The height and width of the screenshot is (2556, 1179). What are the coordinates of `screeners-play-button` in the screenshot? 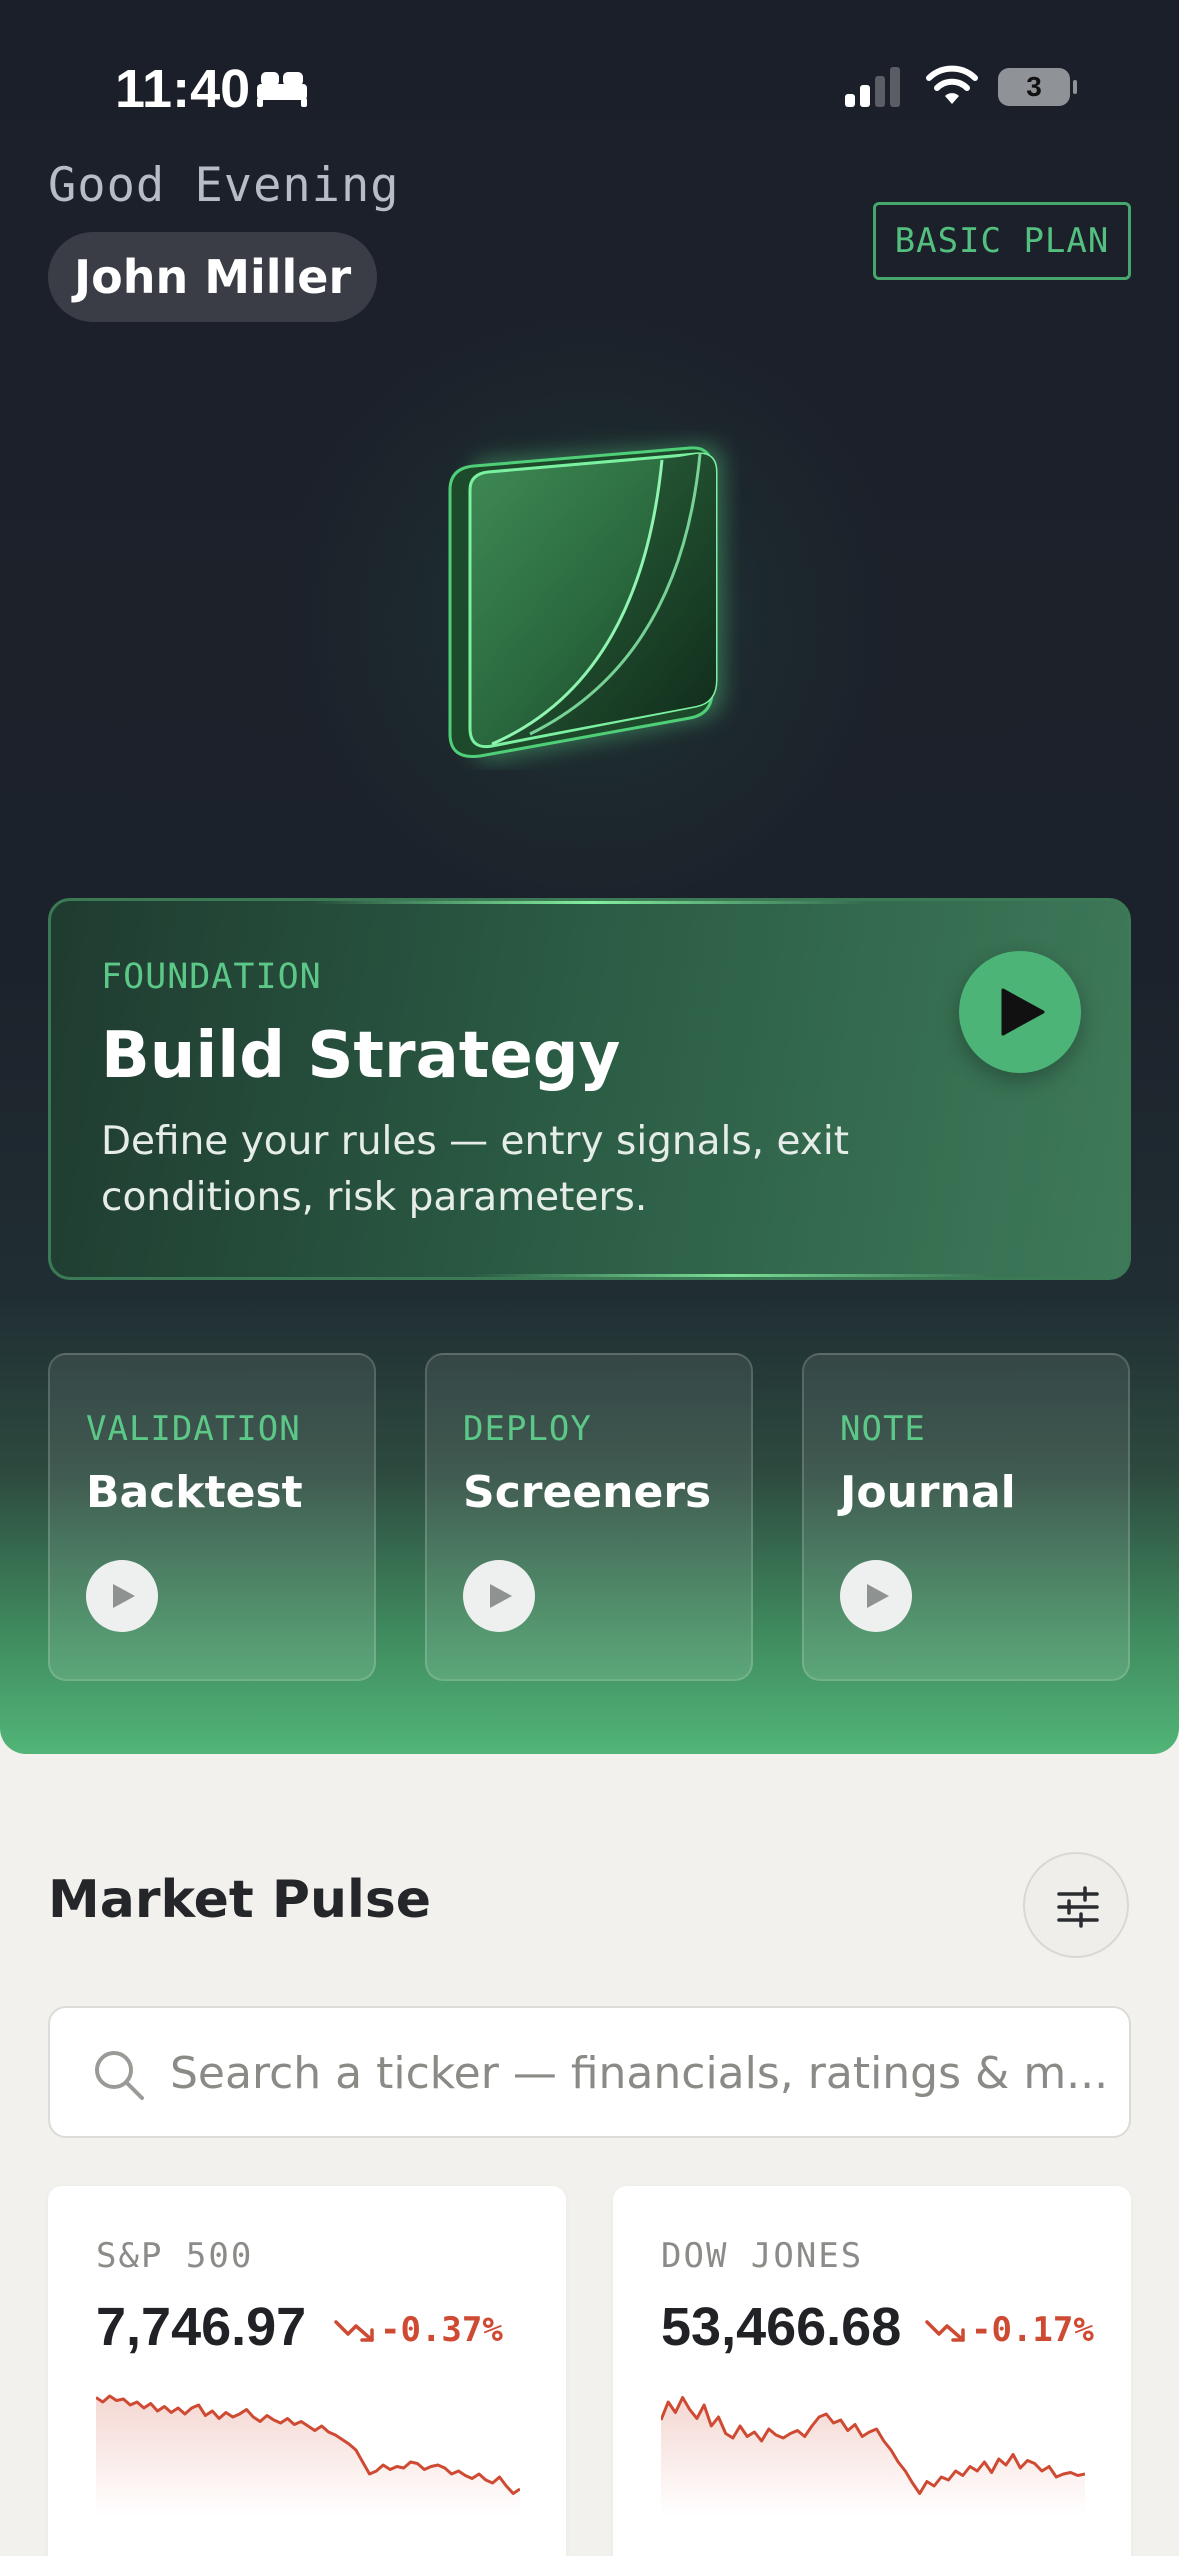 It's located at (499, 1596).